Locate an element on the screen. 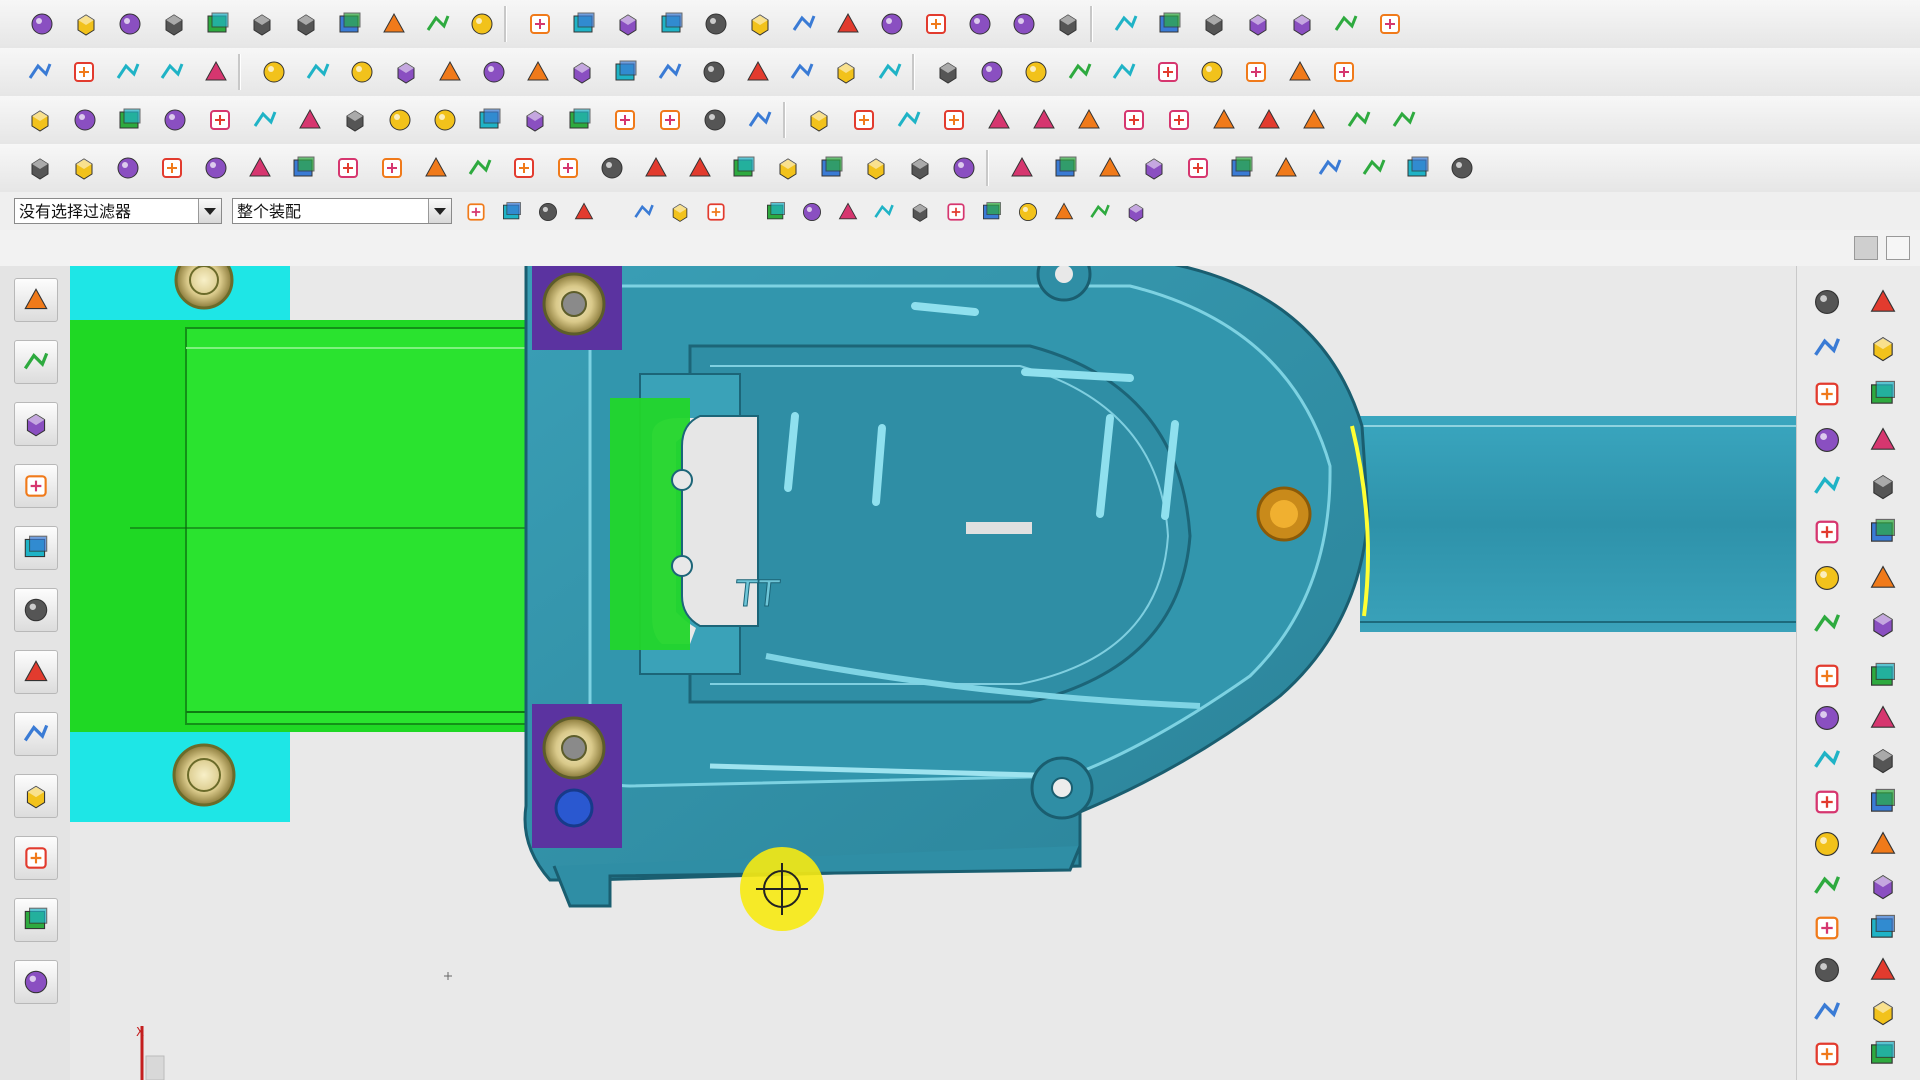  edit-body-icon is located at coordinates (274, 72).